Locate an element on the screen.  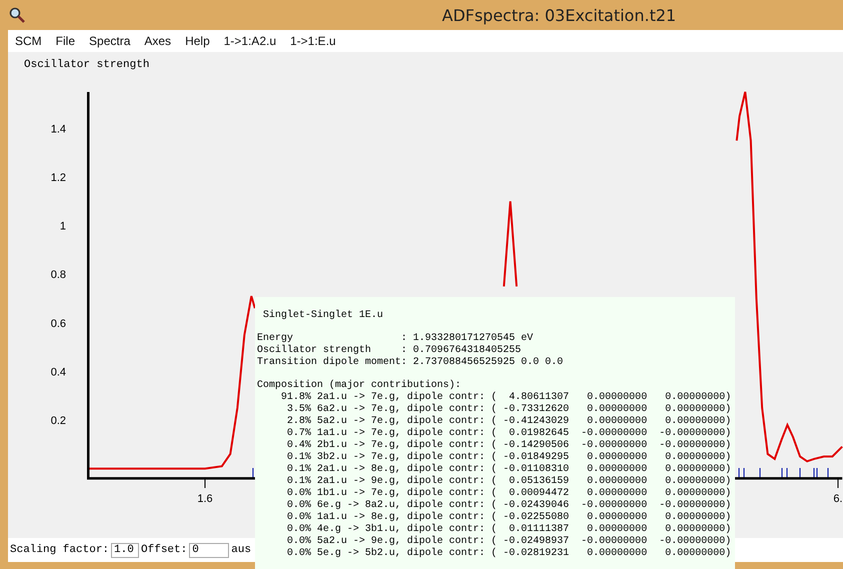
composition-line: 0.4% 2b1.u -> 7e.g, dipole contr: ( -0.14290506 -0.00000000 -0.00000000) is located at coordinates (509, 446).